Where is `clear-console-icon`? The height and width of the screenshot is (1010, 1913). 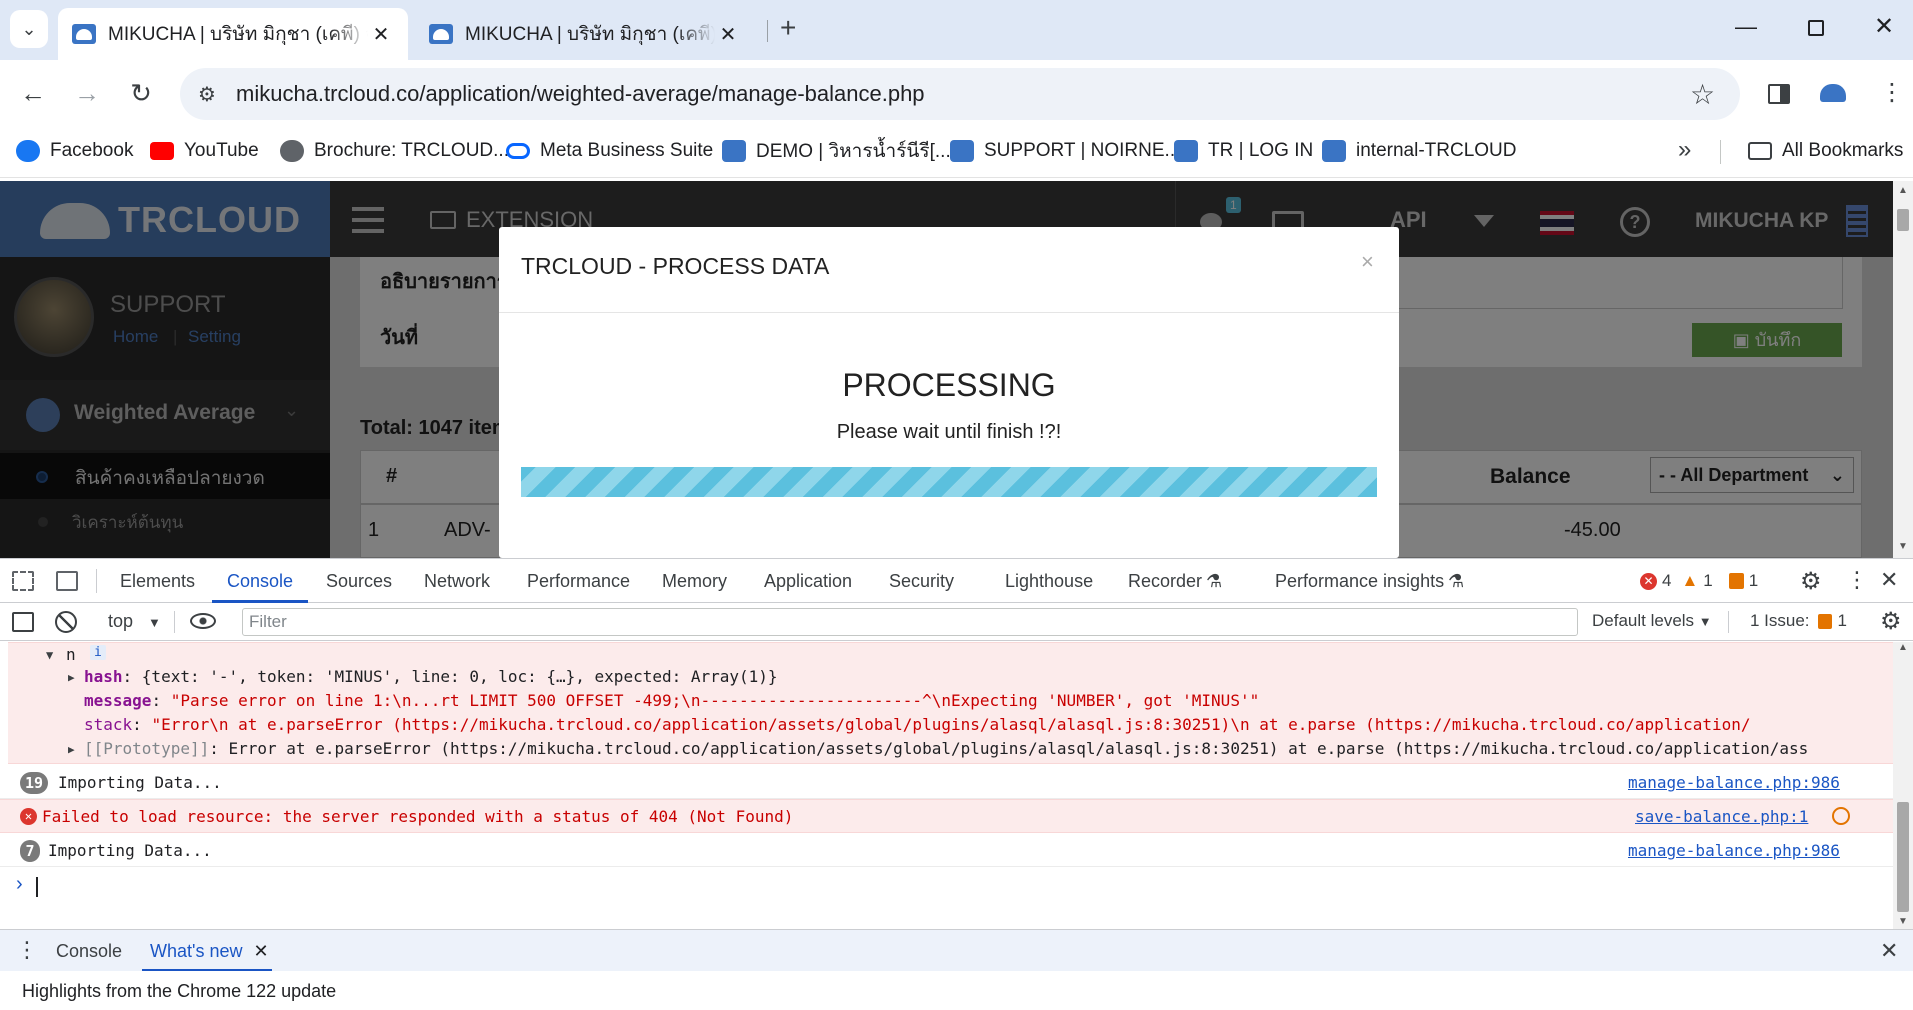
clear-console-icon is located at coordinates (66, 622).